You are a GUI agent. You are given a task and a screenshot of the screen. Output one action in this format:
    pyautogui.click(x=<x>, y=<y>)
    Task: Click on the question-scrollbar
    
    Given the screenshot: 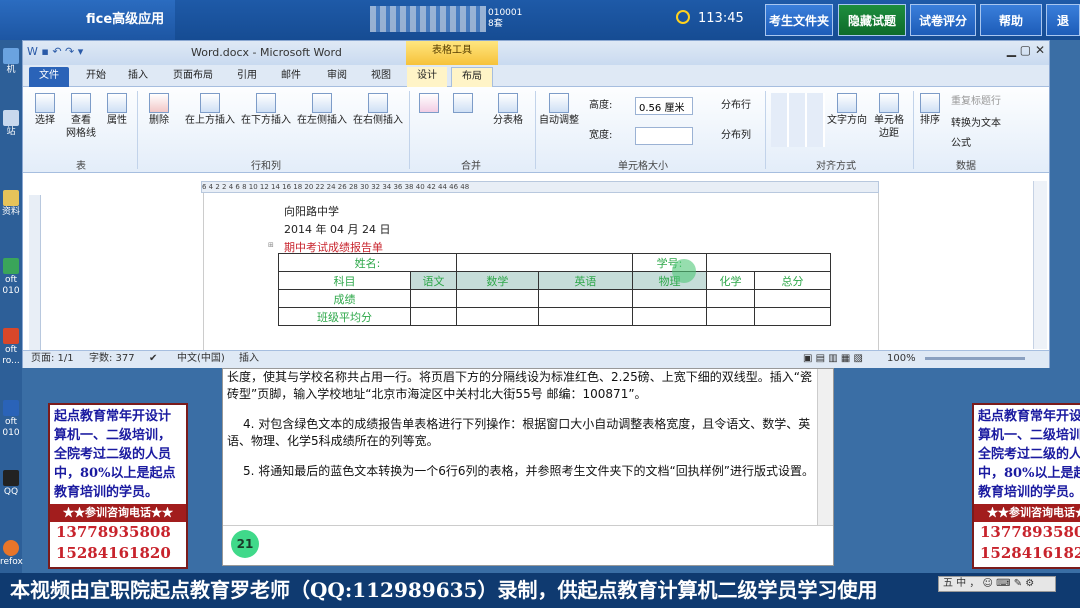 What is the action you would take?
    pyautogui.click(x=825, y=447)
    